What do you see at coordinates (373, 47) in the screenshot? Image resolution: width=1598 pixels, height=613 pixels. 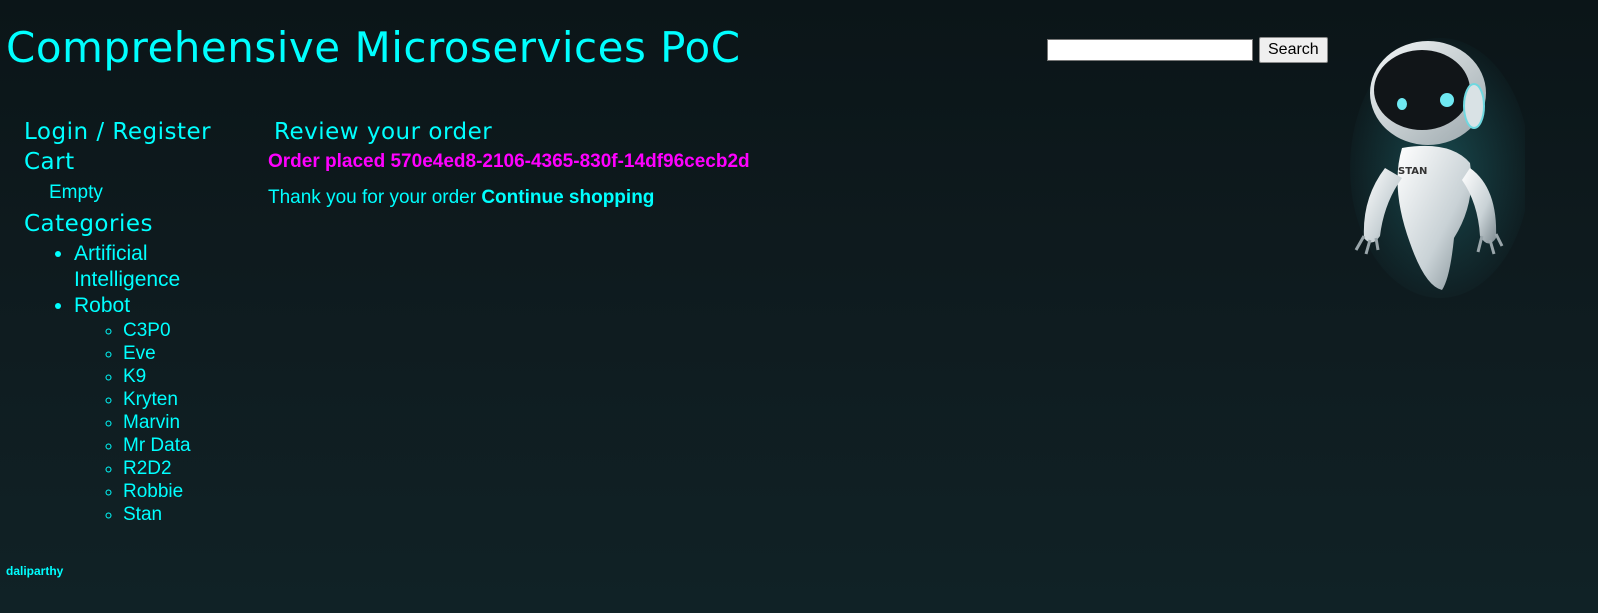 I see `site-title: Comprehensive Microservices PoC` at bounding box center [373, 47].